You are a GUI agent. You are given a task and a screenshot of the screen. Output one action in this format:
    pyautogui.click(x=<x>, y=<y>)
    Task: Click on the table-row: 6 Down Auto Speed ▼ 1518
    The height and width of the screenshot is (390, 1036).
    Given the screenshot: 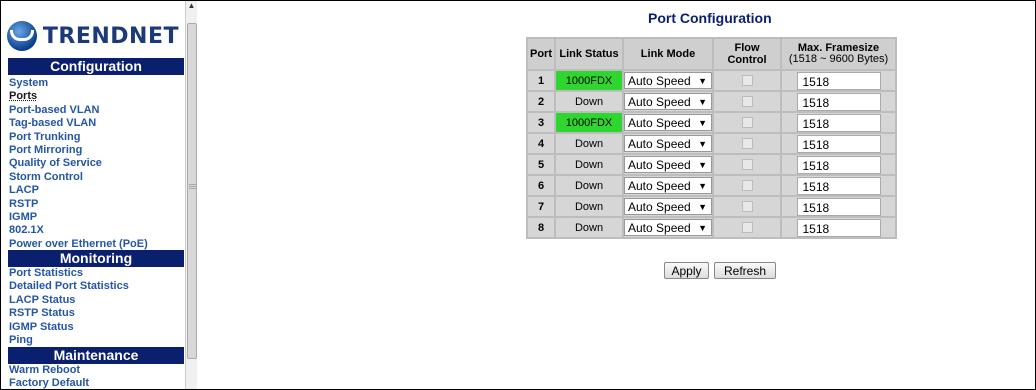 What is the action you would take?
    pyautogui.click(x=711, y=185)
    